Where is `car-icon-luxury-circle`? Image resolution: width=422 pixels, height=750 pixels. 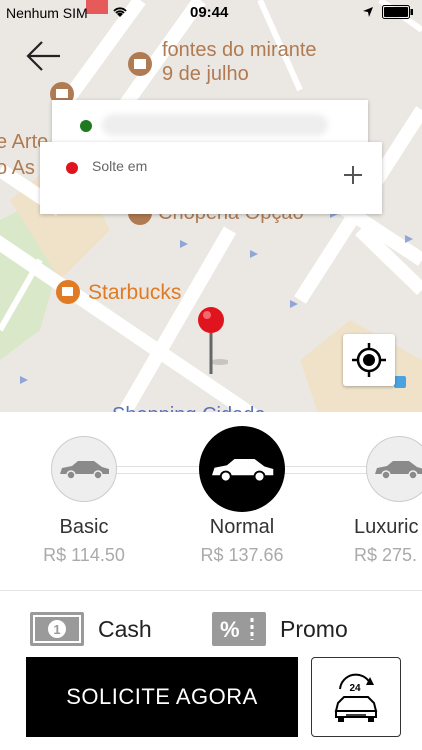
car-icon-luxury-circle is located at coordinates (394, 469).